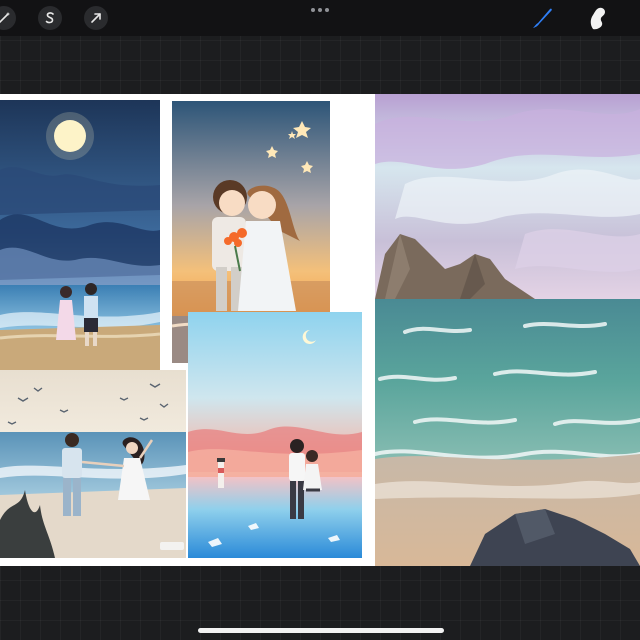 The image size is (640, 640). Describe the element at coordinates (93, 464) in the screenshot. I see `reference-image-seagull-beach-couple` at that location.